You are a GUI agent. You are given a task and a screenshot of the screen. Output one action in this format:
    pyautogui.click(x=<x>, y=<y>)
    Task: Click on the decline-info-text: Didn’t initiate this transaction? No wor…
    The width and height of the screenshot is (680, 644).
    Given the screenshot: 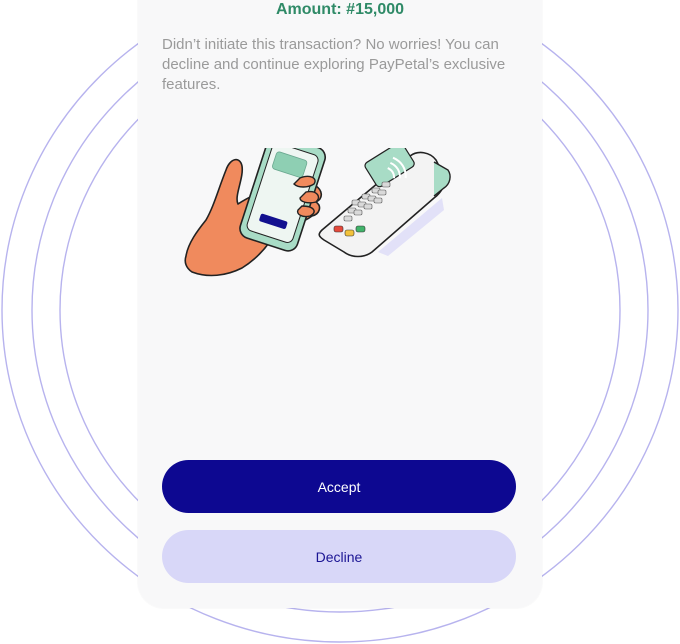 What is the action you would take?
    pyautogui.click(x=334, y=64)
    